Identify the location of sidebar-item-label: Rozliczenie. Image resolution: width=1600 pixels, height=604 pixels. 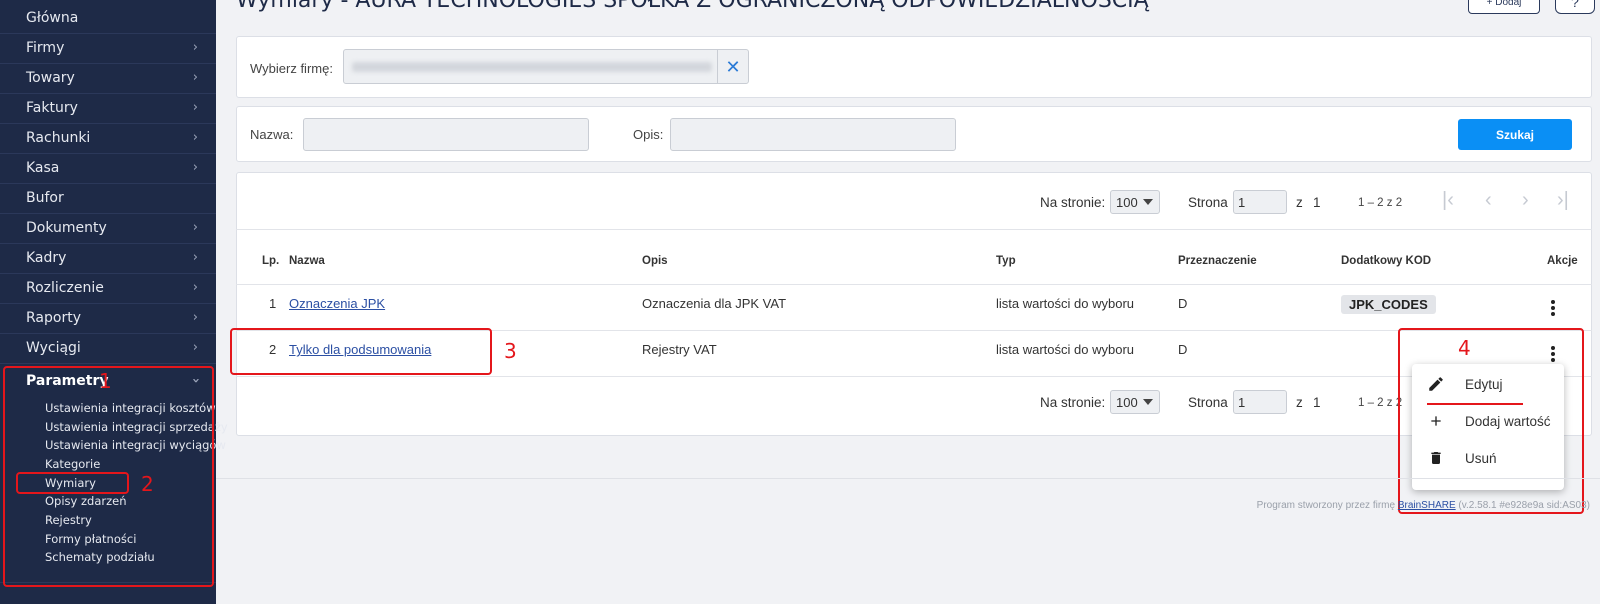
(65, 288).